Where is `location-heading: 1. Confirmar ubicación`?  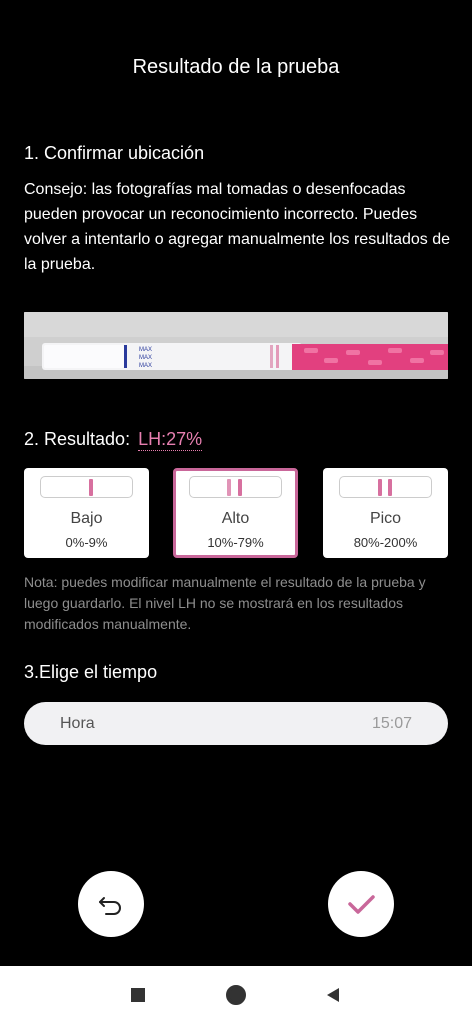
location-heading: 1. Confirmar ubicación is located at coordinates (114, 153).